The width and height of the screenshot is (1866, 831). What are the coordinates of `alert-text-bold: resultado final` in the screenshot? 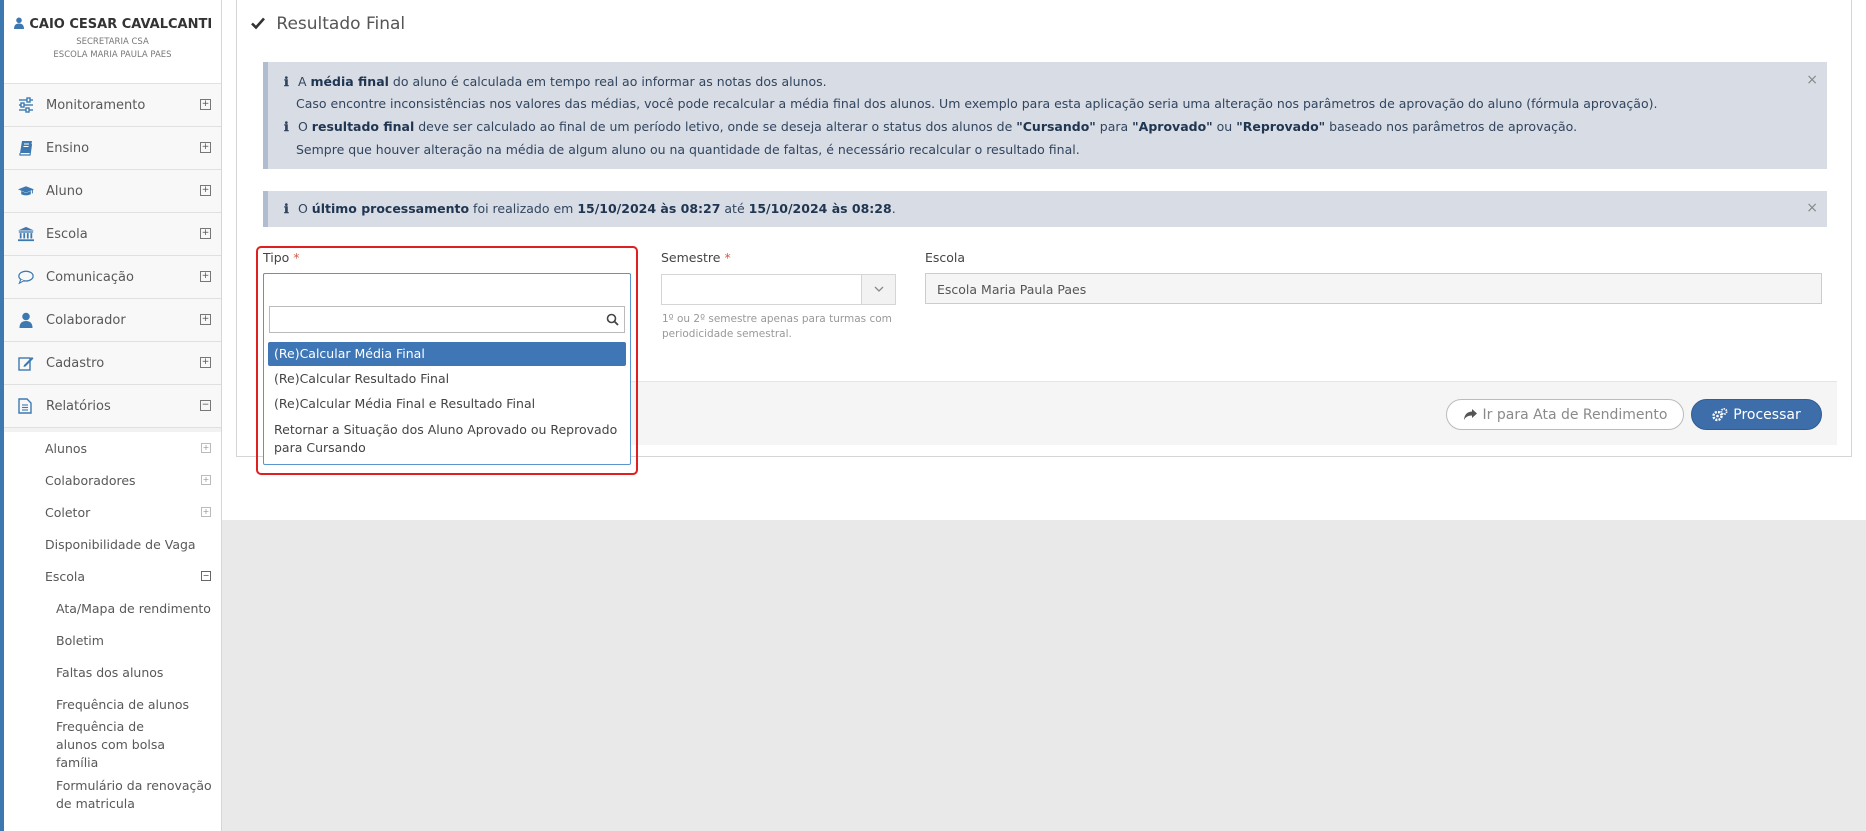 It's located at (363, 126).